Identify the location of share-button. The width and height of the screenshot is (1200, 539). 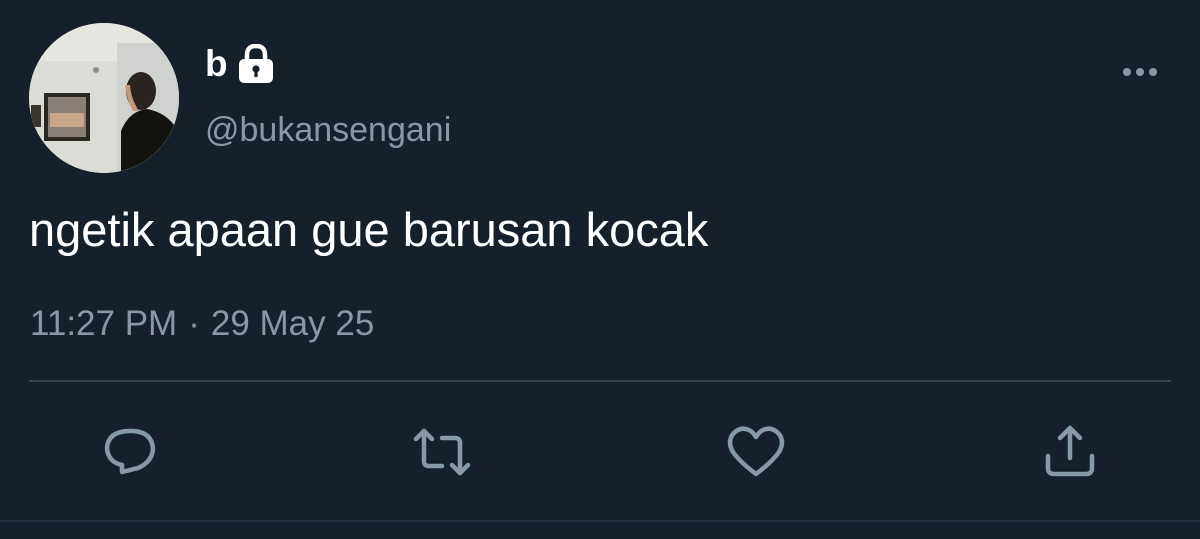
(1070, 452).